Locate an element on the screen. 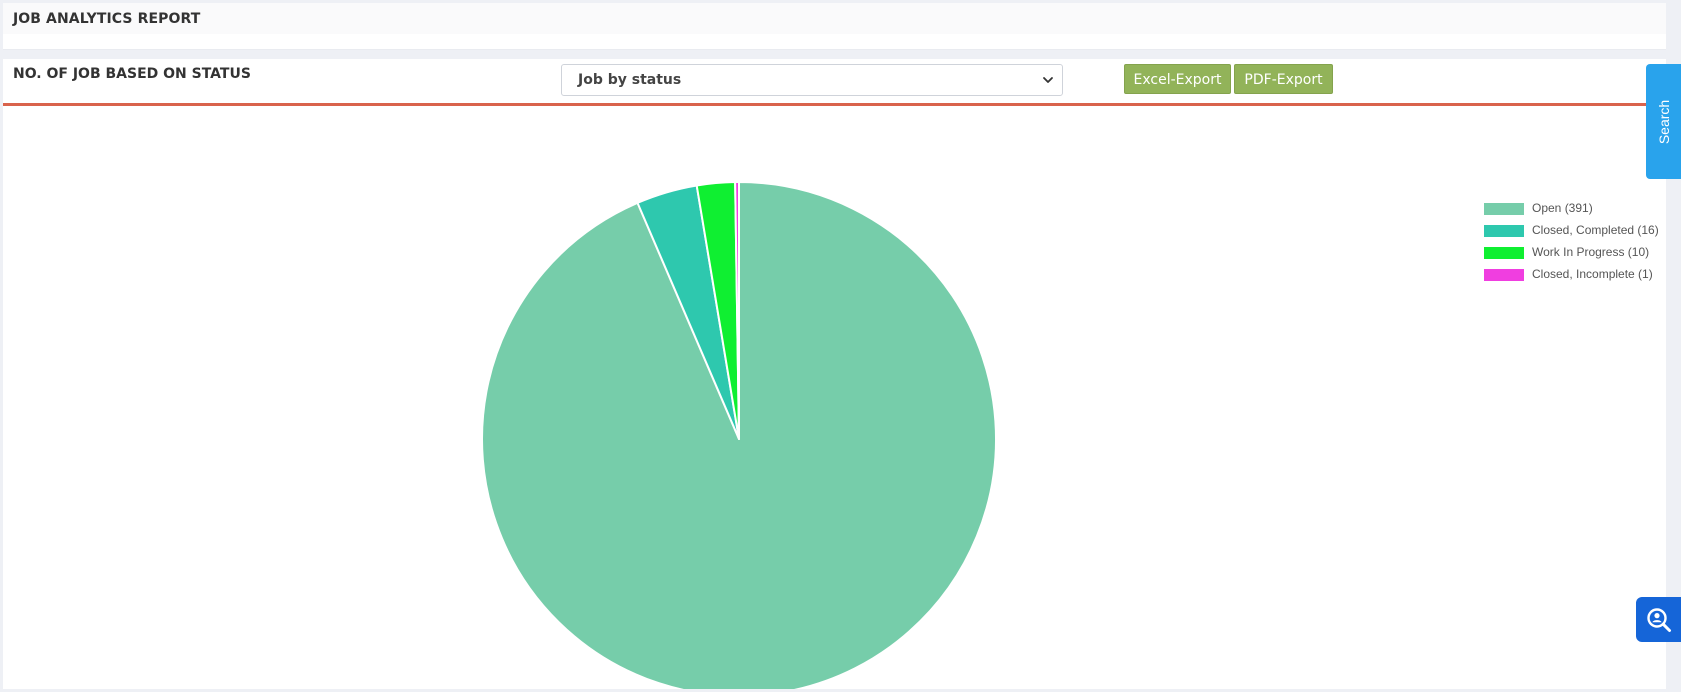  person-search-fab is located at coordinates (1658, 619).